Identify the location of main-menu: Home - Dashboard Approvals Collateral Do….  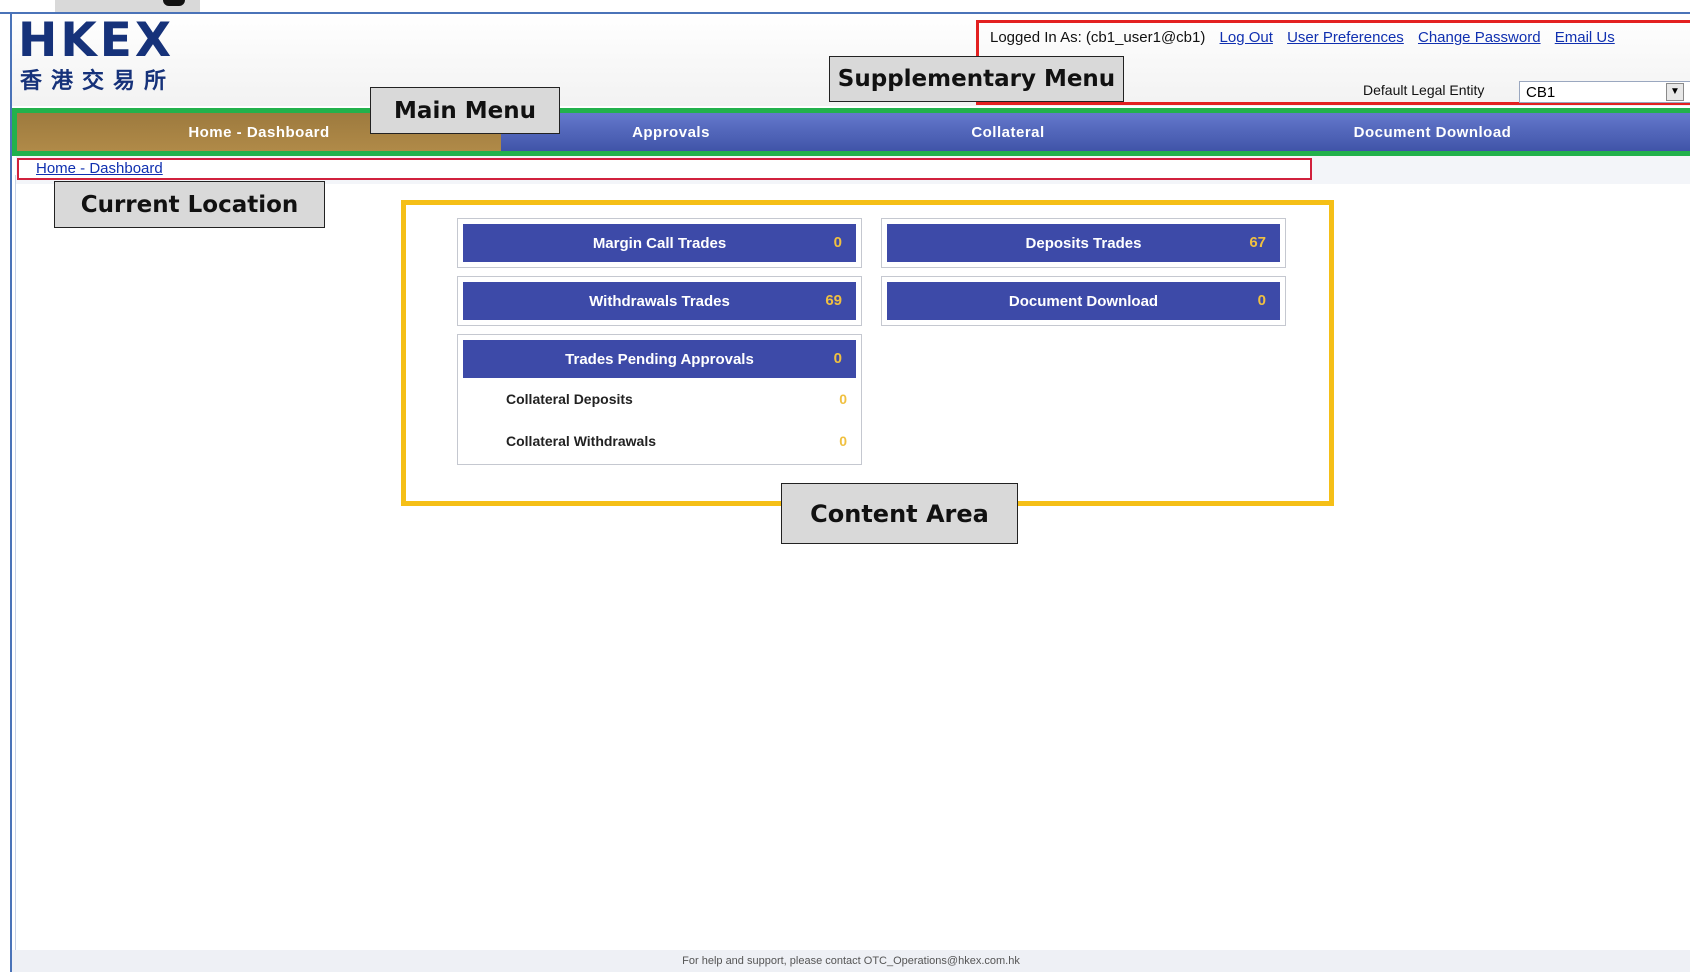
(853, 132).